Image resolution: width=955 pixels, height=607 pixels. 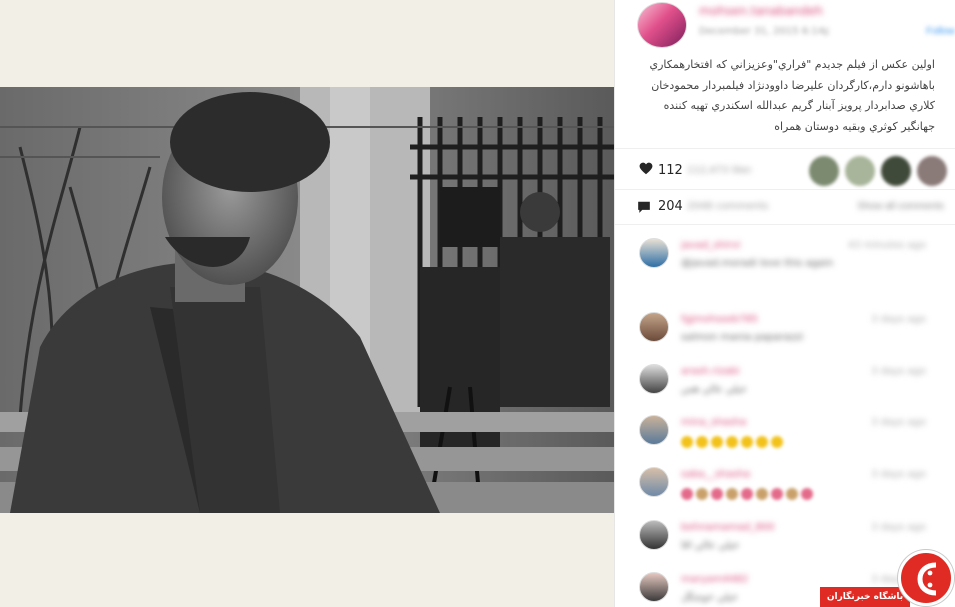 What do you see at coordinates (784, 10) in the screenshot?
I see `owner-username: mohsen.tanabandeh` at bounding box center [784, 10].